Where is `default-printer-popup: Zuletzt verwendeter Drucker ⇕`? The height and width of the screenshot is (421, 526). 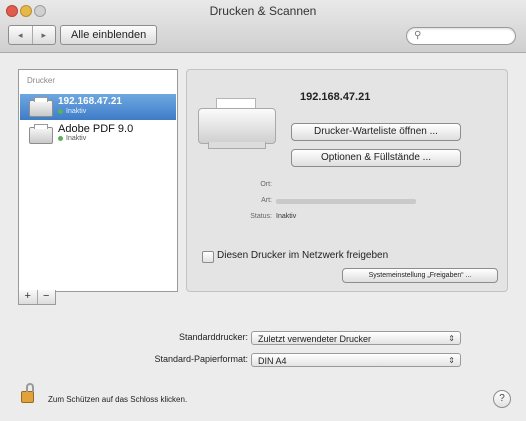 default-printer-popup: Zuletzt verwendeter Drucker ⇕ is located at coordinates (356, 338).